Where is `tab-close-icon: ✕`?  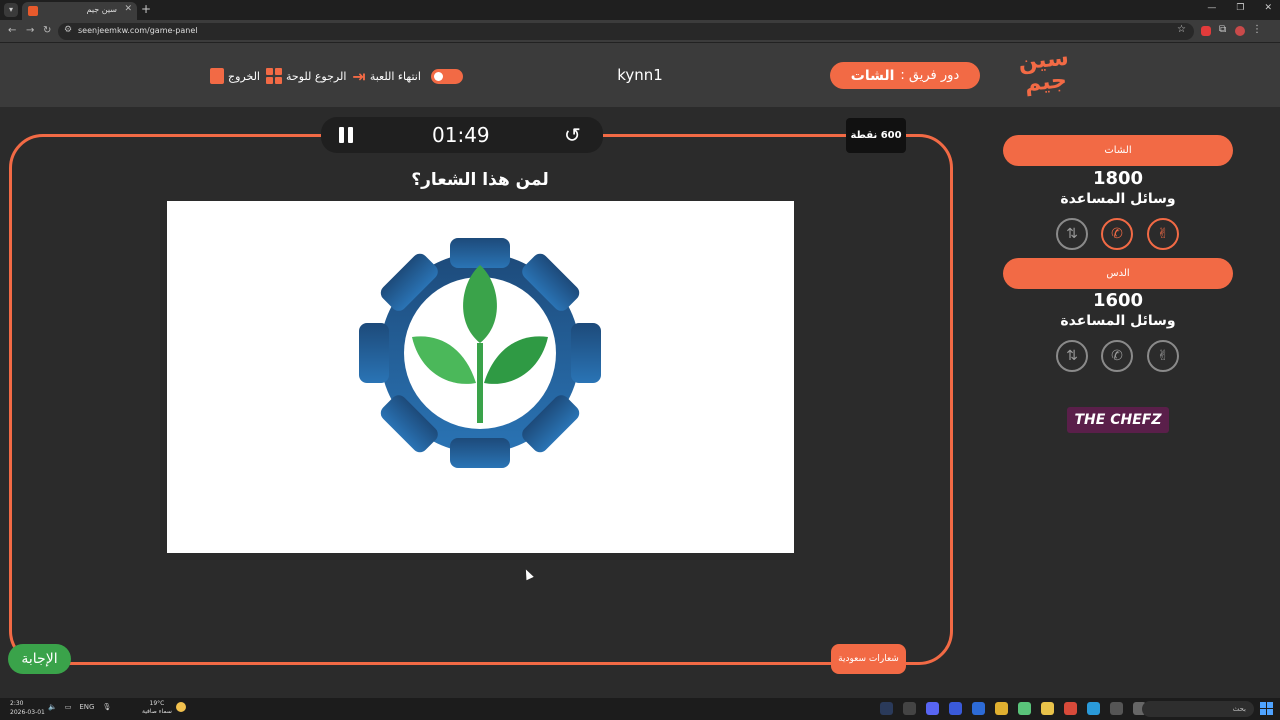
tab-close-icon: ✕ is located at coordinates (128, 9).